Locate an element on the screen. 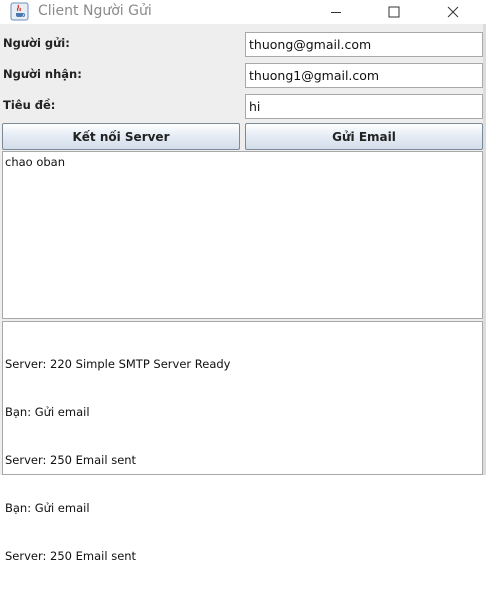 The width and height of the screenshot is (486, 596). receiver-field: thuong1@gmail.com is located at coordinates (364, 75).